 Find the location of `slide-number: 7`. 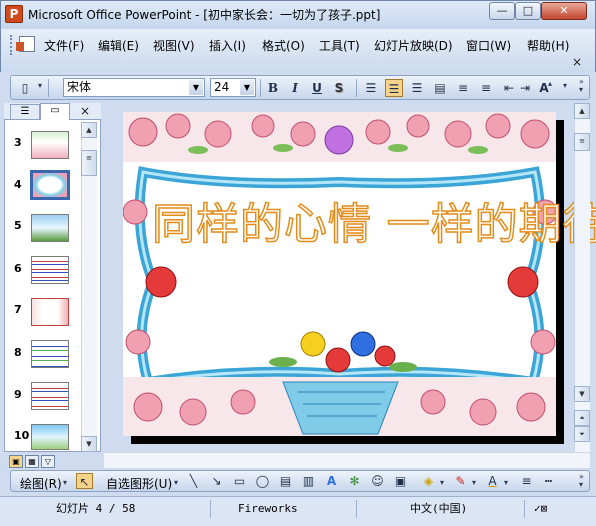

slide-number: 7 is located at coordinates (18, 309).